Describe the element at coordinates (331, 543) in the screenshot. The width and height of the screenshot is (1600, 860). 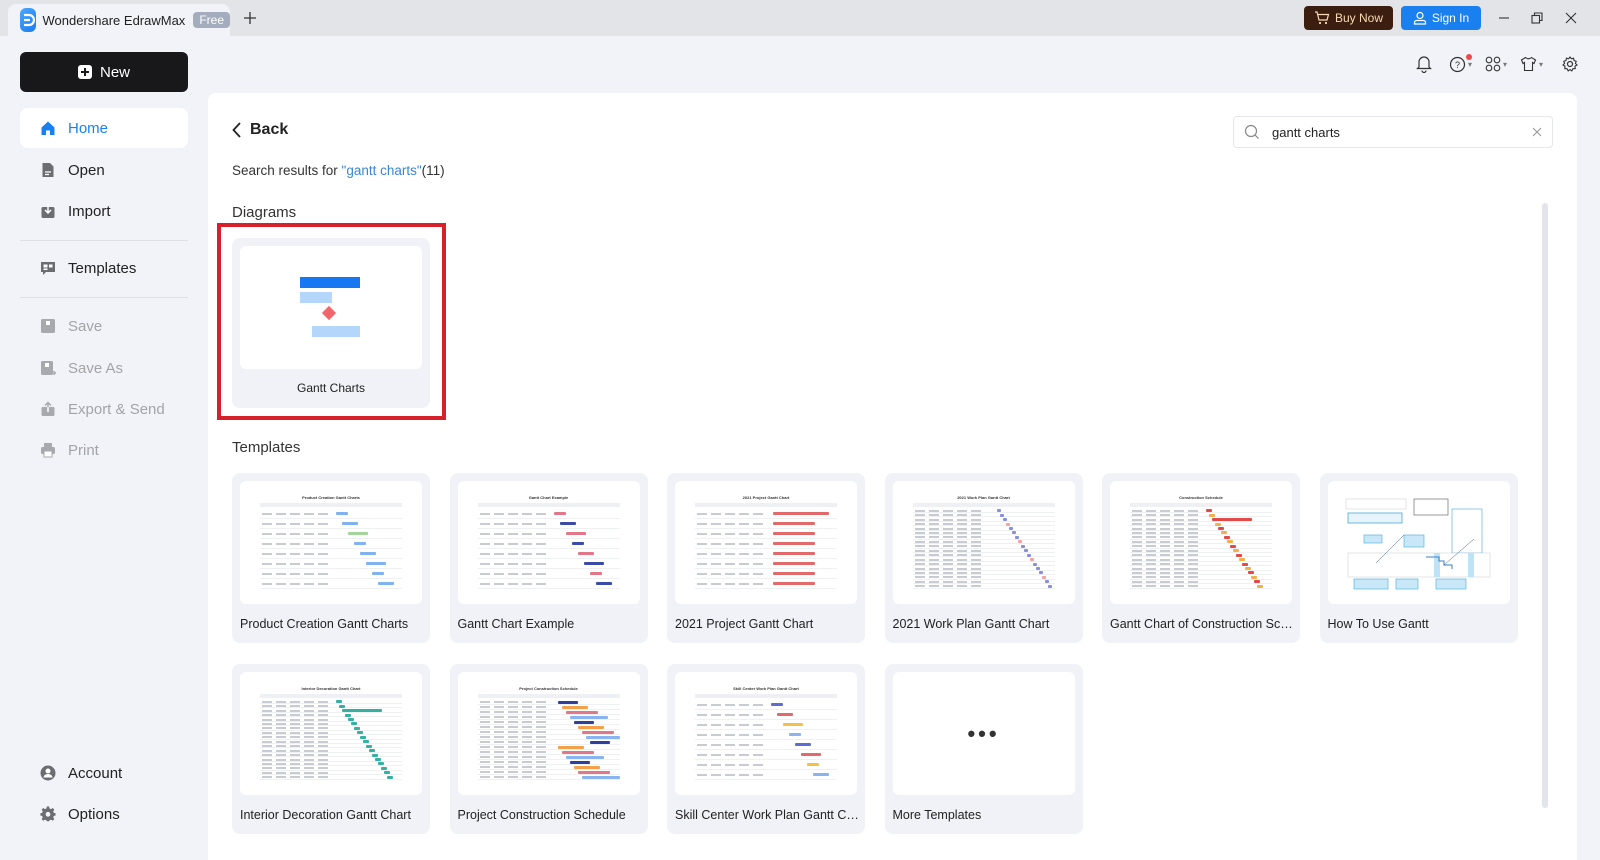
I see `gantt-preview: Product Creation Gantt Charts` at that location.